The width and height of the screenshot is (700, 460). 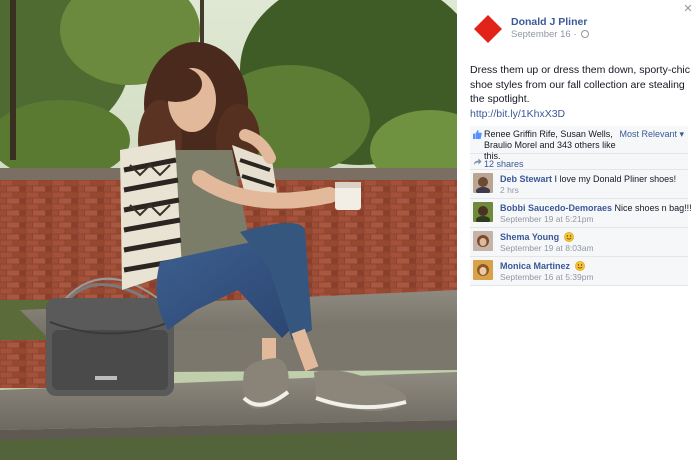 What do you see at coordinates (556, 208) in the screenshot?
I see `commenter-name: Bobbi Saucedo-Demoraes` at bounding box center [556, 208].